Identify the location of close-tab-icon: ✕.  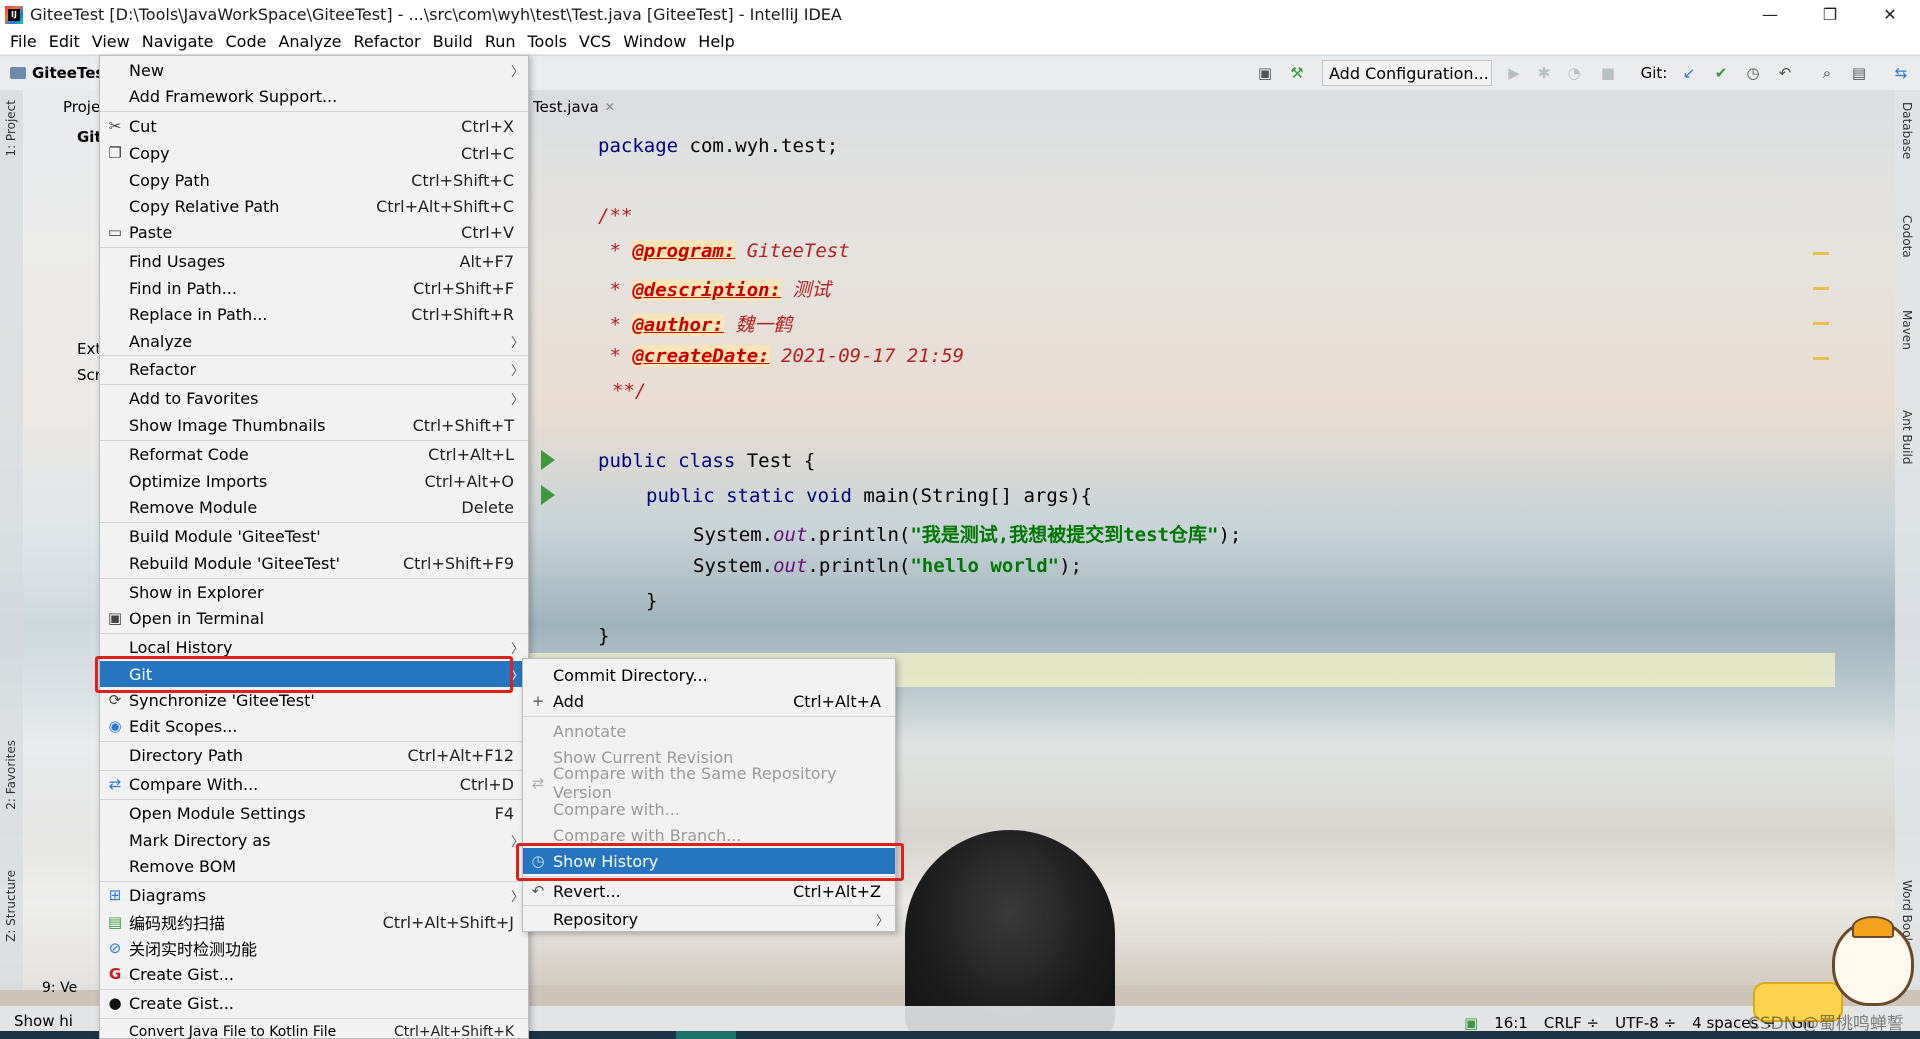
(610, 107).